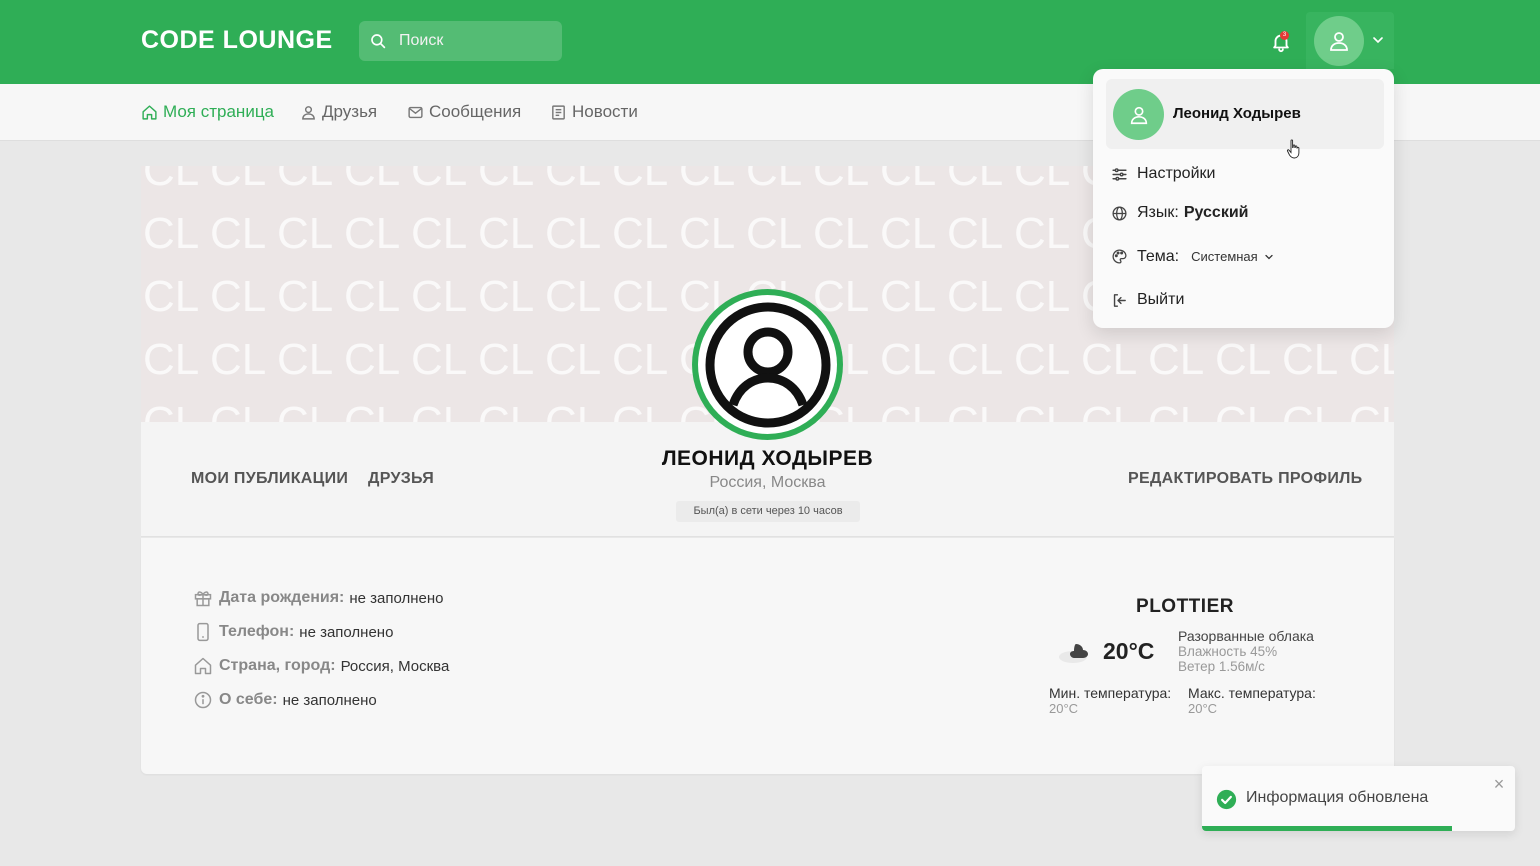 The image size is (1540, 866). What do you see at coordinates (1064, 708) in the screenshot?
I see `weather-min-value: 20°C` at bounding box center [1064, 708].